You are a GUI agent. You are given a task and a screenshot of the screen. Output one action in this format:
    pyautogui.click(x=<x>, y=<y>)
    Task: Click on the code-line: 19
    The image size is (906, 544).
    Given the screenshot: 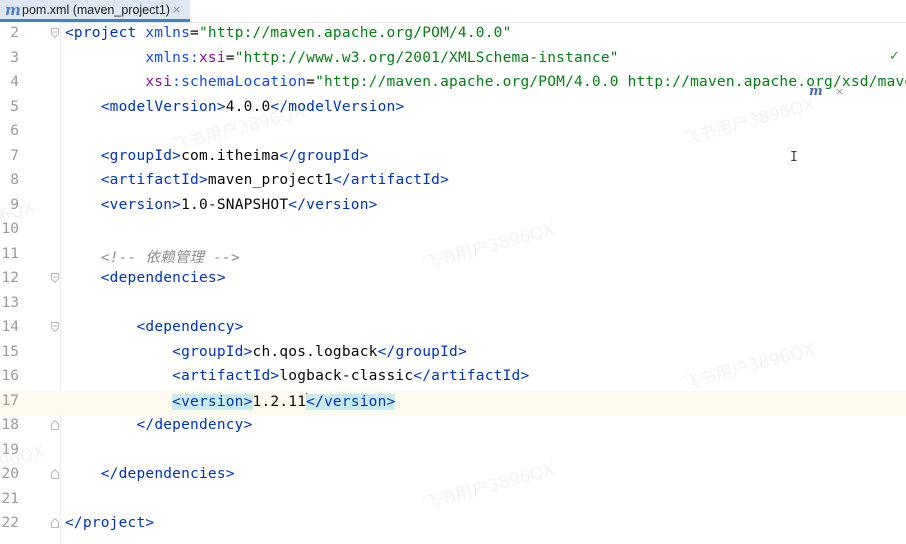 What is the action you would take?
    pyautogui.click(x=453, y=452)
    